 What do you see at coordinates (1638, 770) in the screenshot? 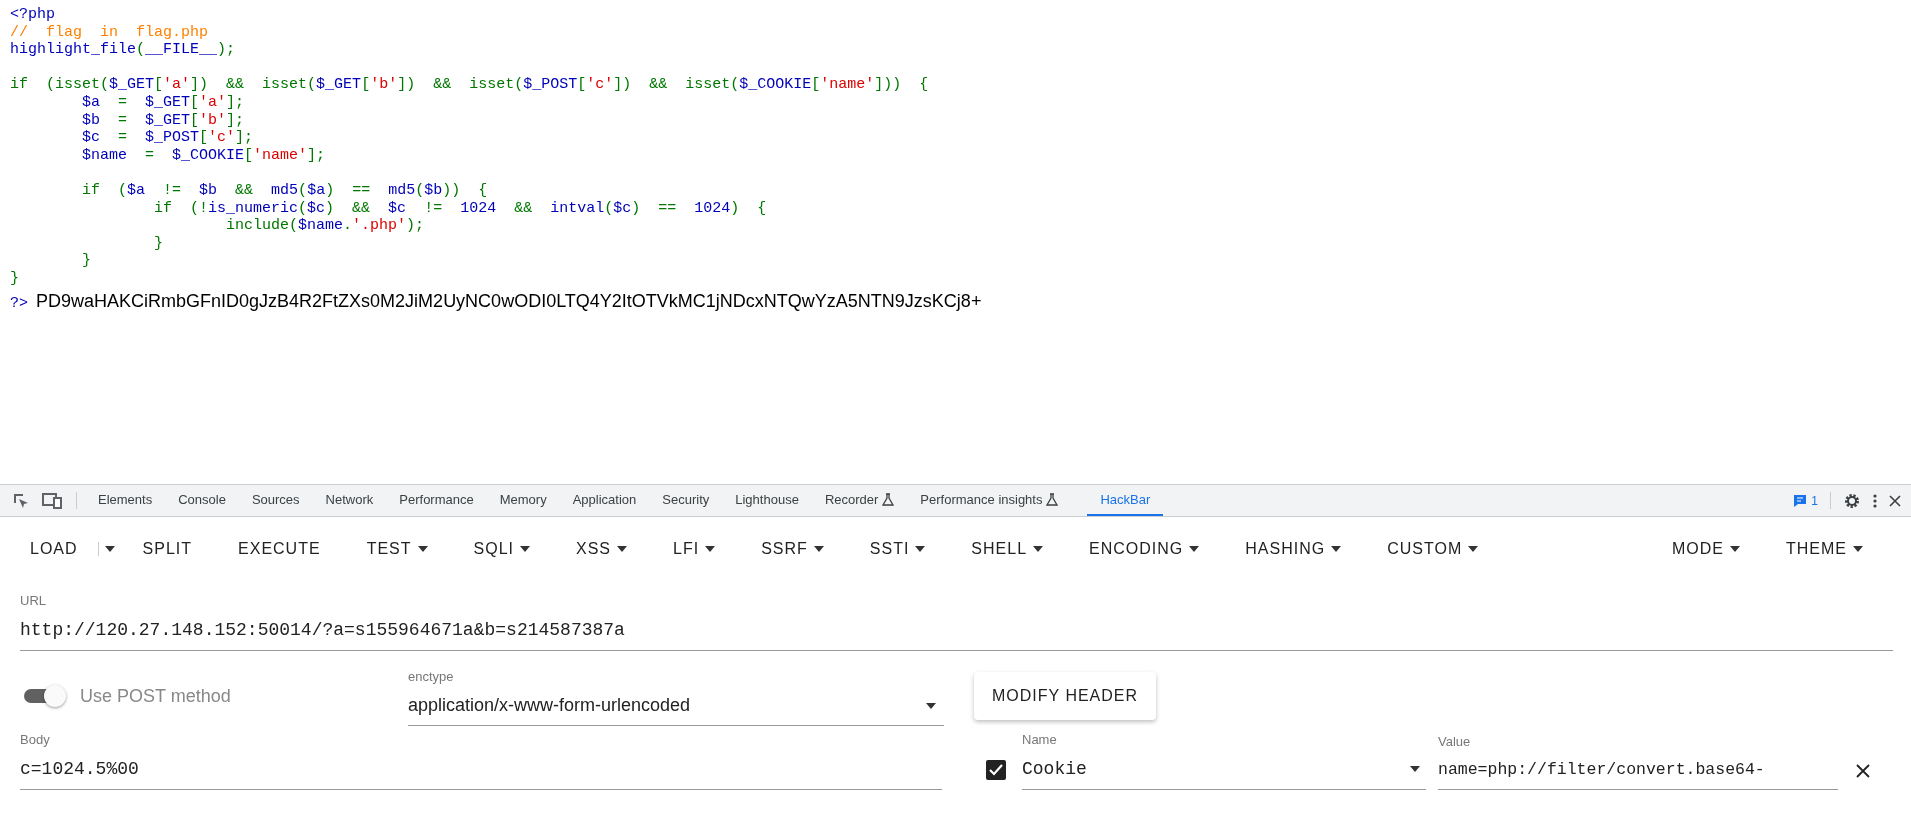
I see `header-value-field: name=php://filter/convert.base64-` at bounding box center [1638, 770].